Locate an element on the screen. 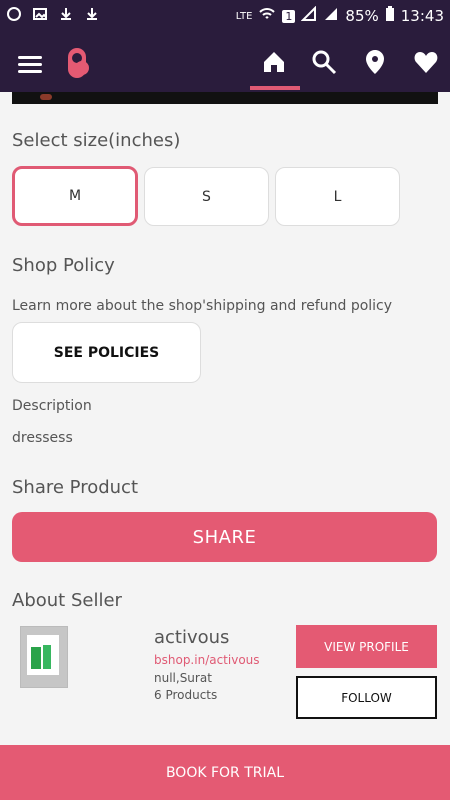  status-bar: LTE 1 85% 13:43 is located at coordinates (225, 16).